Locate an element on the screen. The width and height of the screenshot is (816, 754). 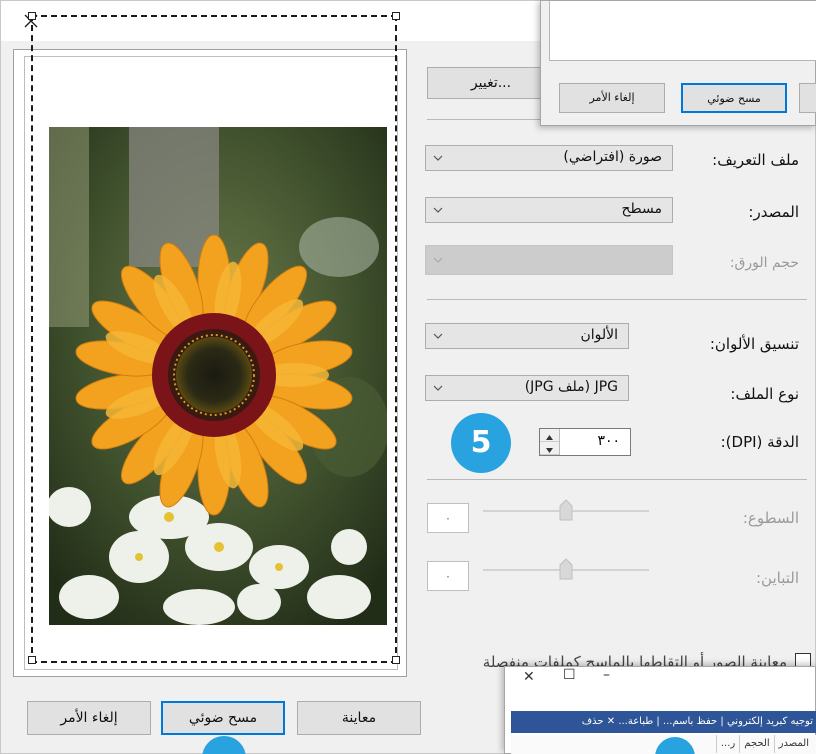
contrast-slider-thumb is located at coordinates (566, 569).